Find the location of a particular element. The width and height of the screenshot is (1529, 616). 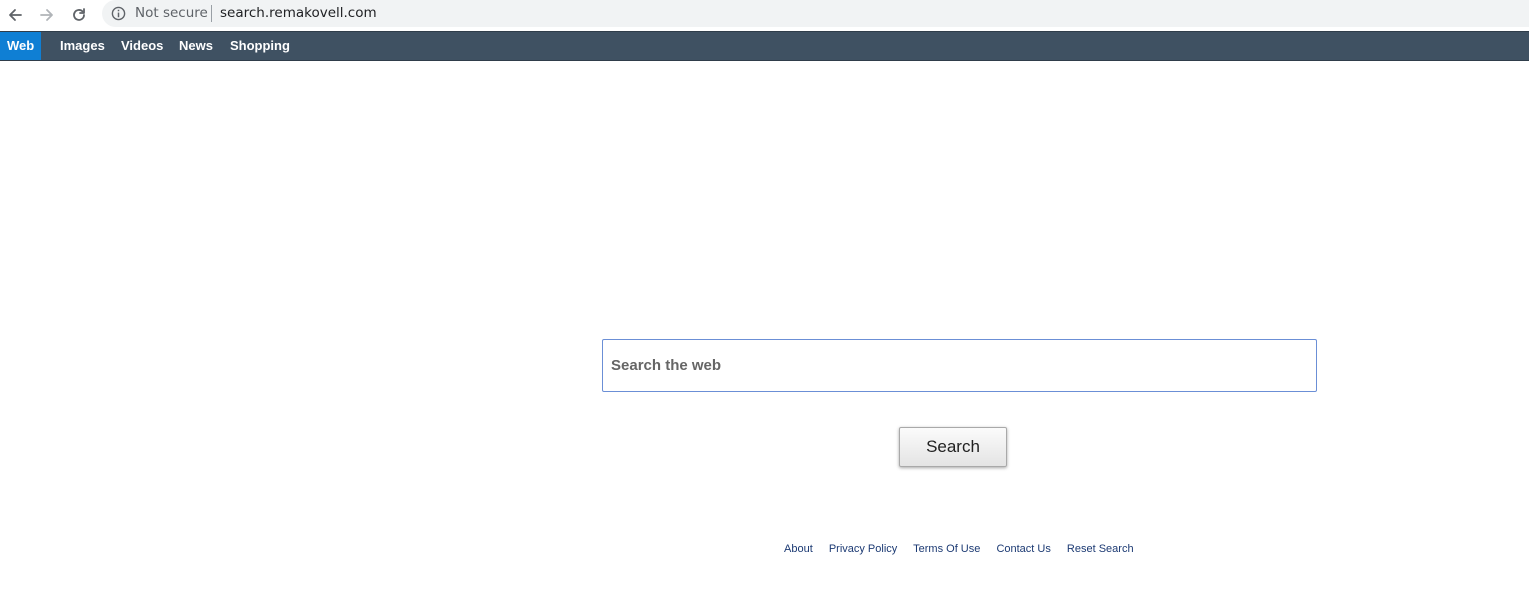

footer-link-reset-search: Reset Search is located at coordinates (1100, 549).